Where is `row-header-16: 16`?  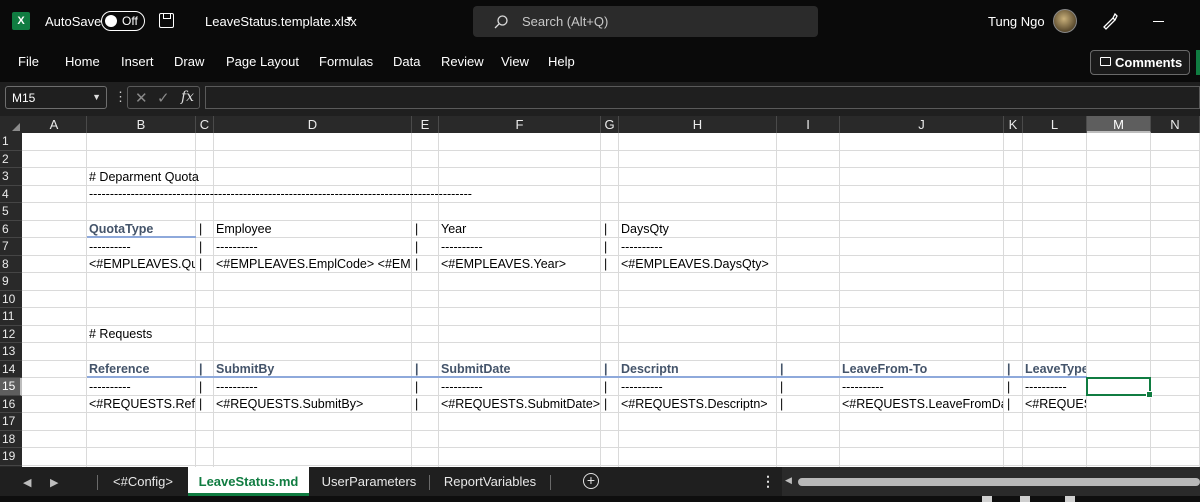 row-header-16: 16 is located at coordinates (11, 404).